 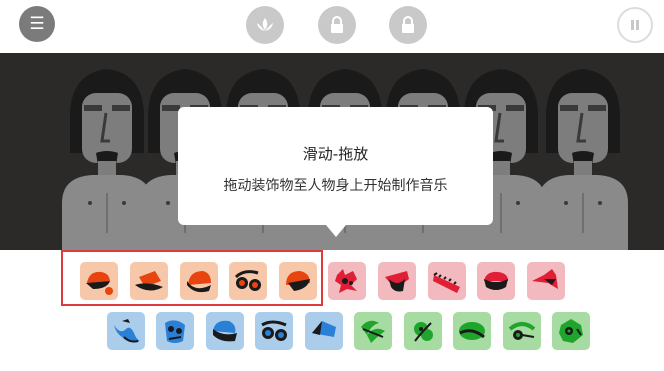 I want to click on tutorial-highlight-box, so click(x=192, y=278).